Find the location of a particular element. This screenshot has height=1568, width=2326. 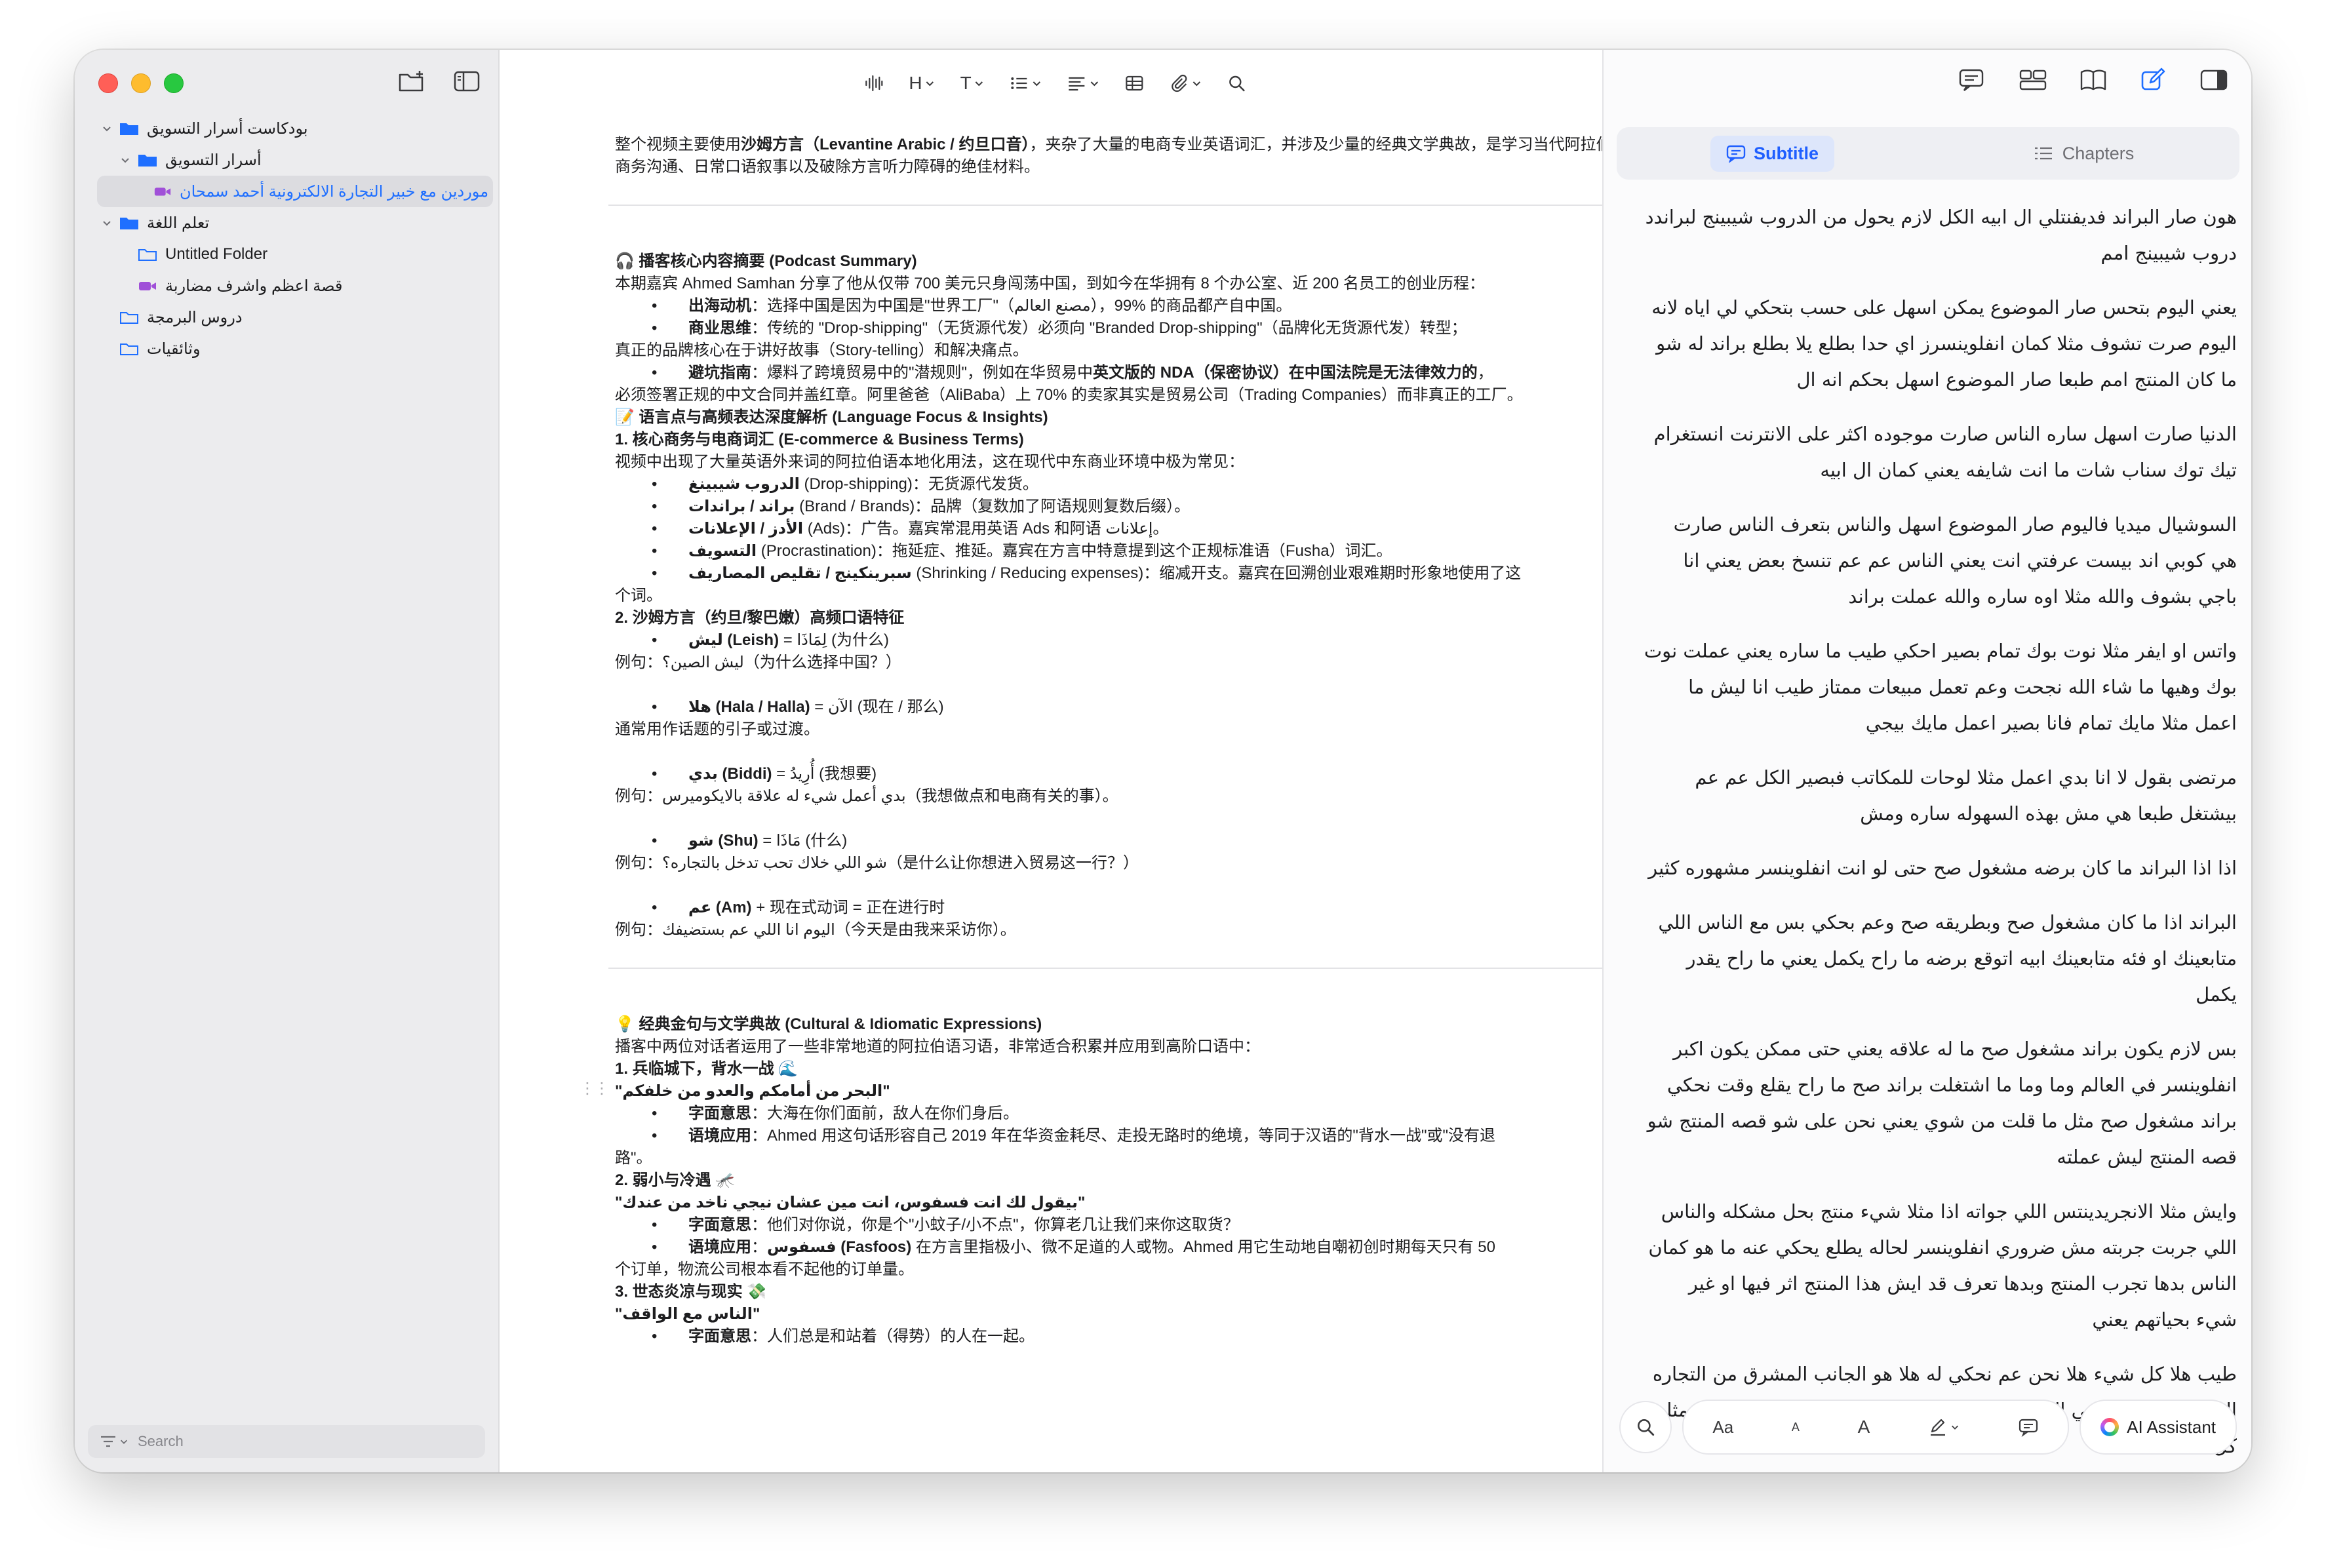

layout-icon is located at coordinates (2033, 80).